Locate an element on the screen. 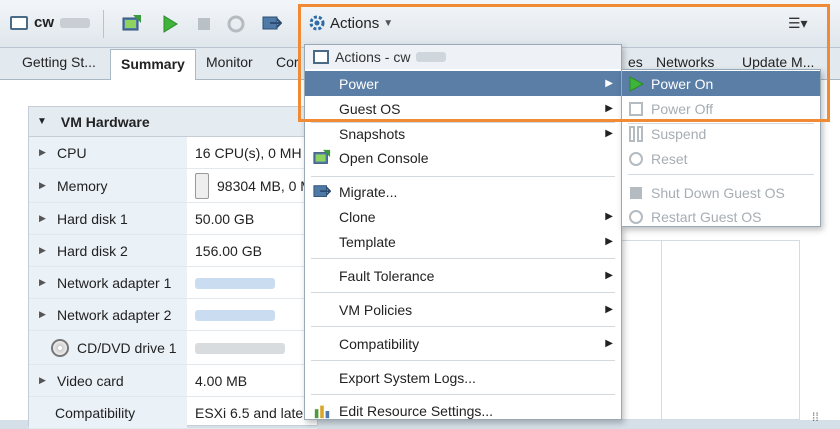  power-off-icon is located at coordinates (204, 24).